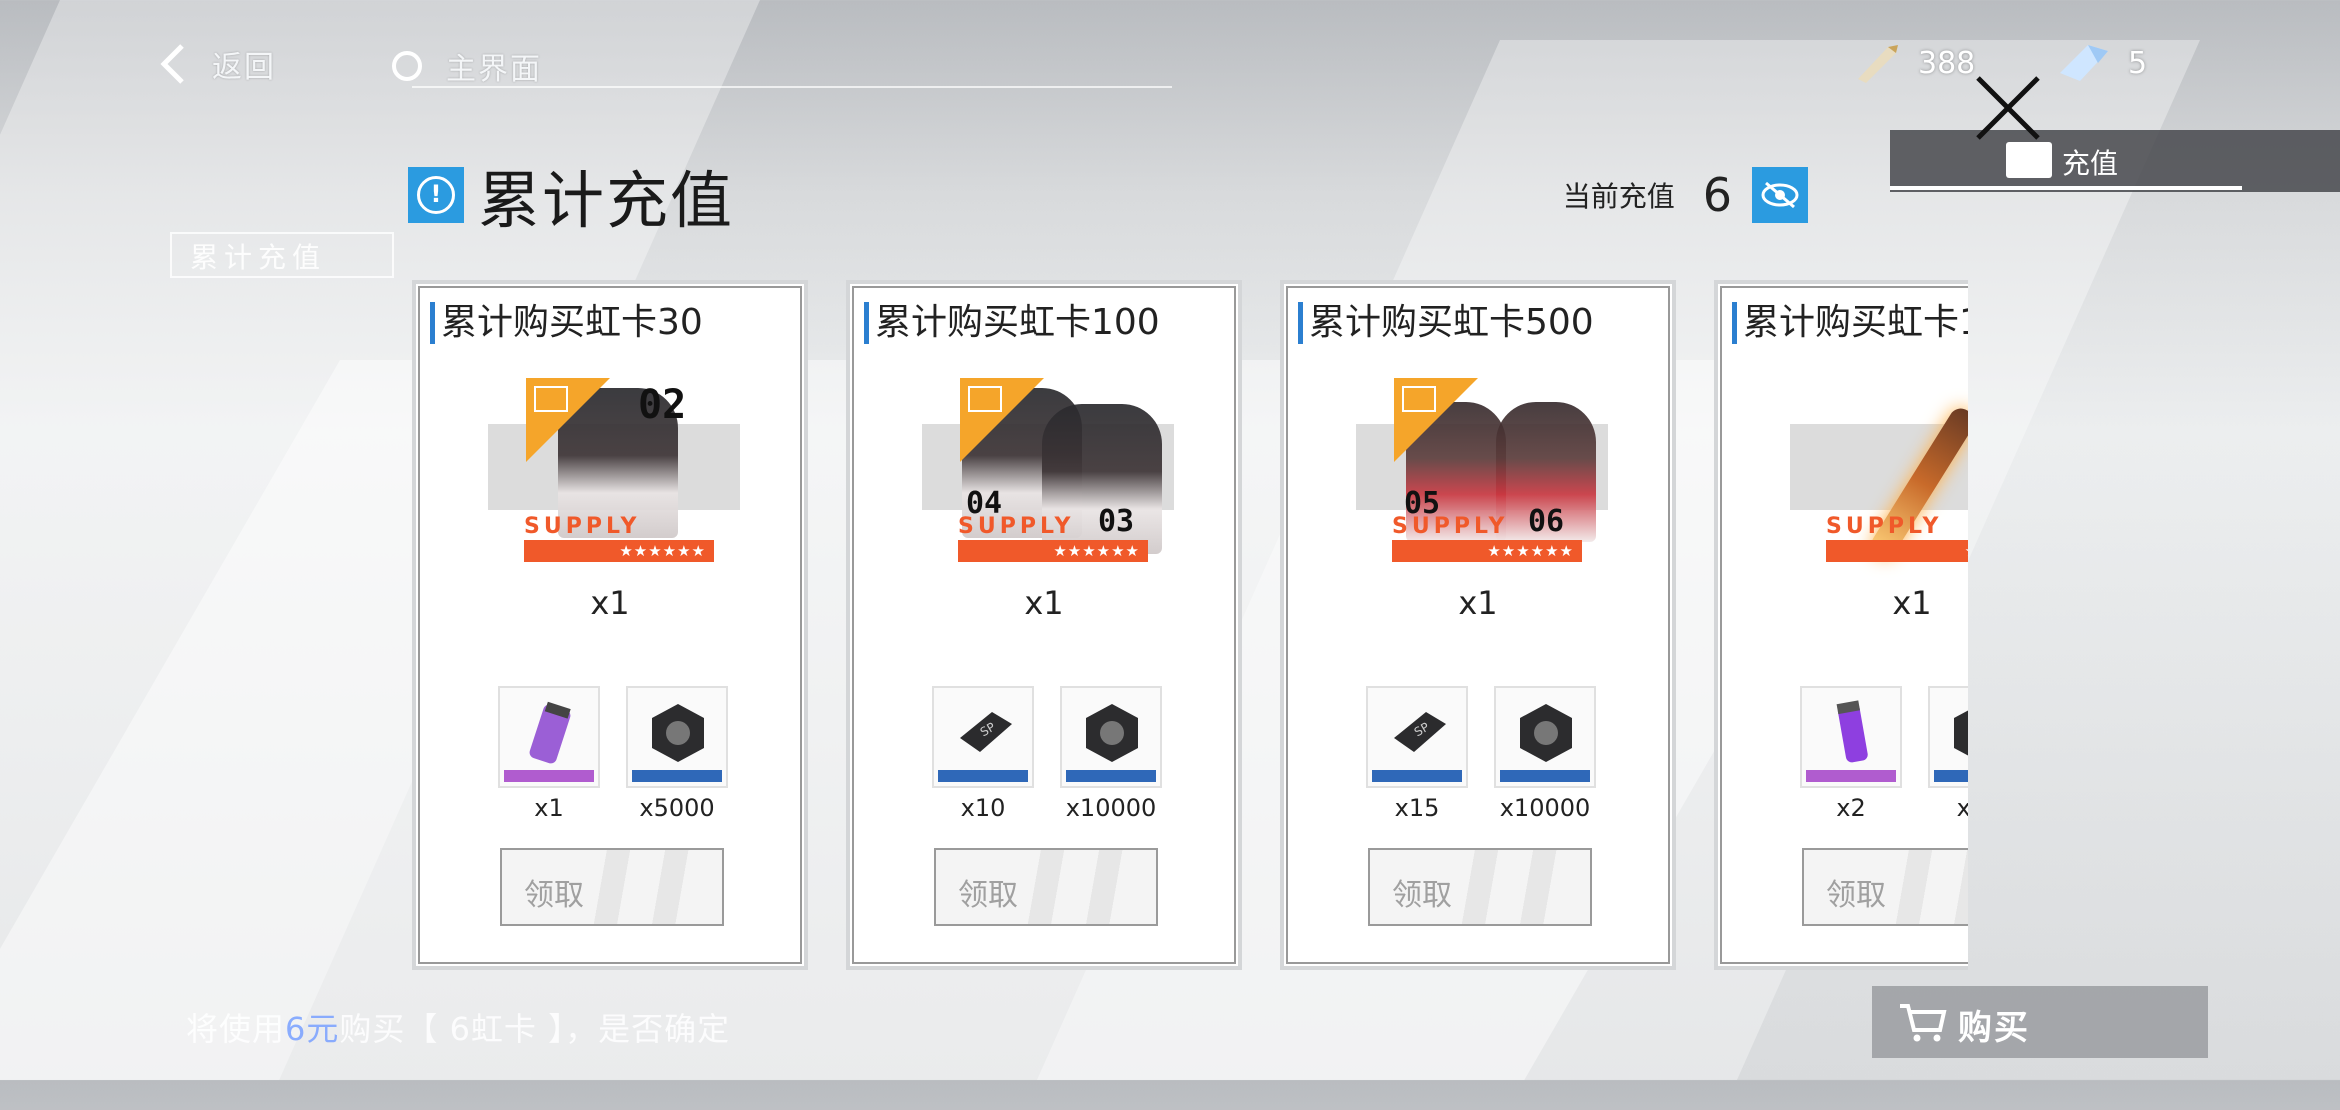 Image resolution: width=2340 pixels, height=1110 pixels. What do you see at coordinates (312, 1029) in the screenshot?
I see `confirm-amount: 6元` at bounding box center [312, 1029].